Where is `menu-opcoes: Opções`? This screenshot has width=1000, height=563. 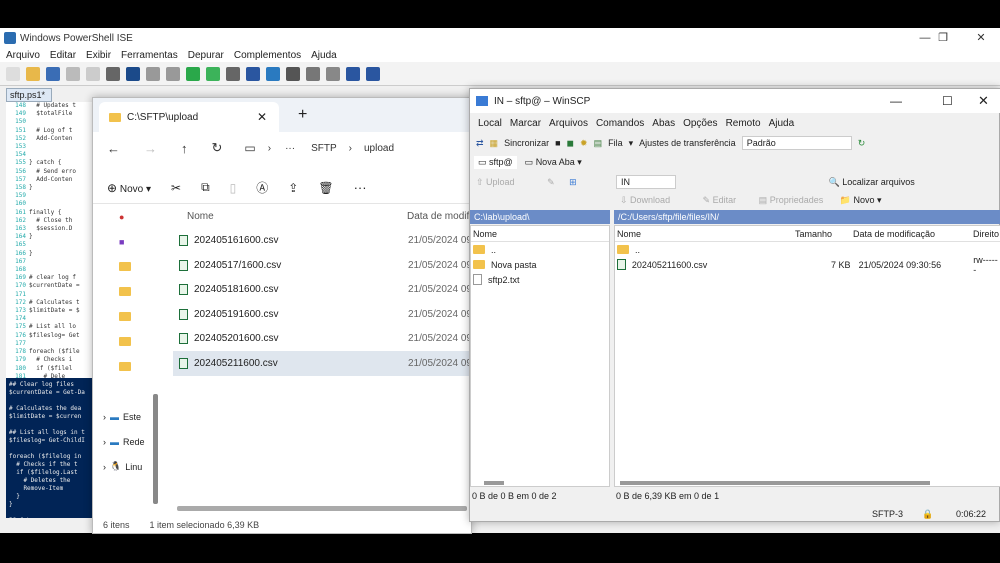 menu-opcoes: Opções is located at coordinates (700, 123).